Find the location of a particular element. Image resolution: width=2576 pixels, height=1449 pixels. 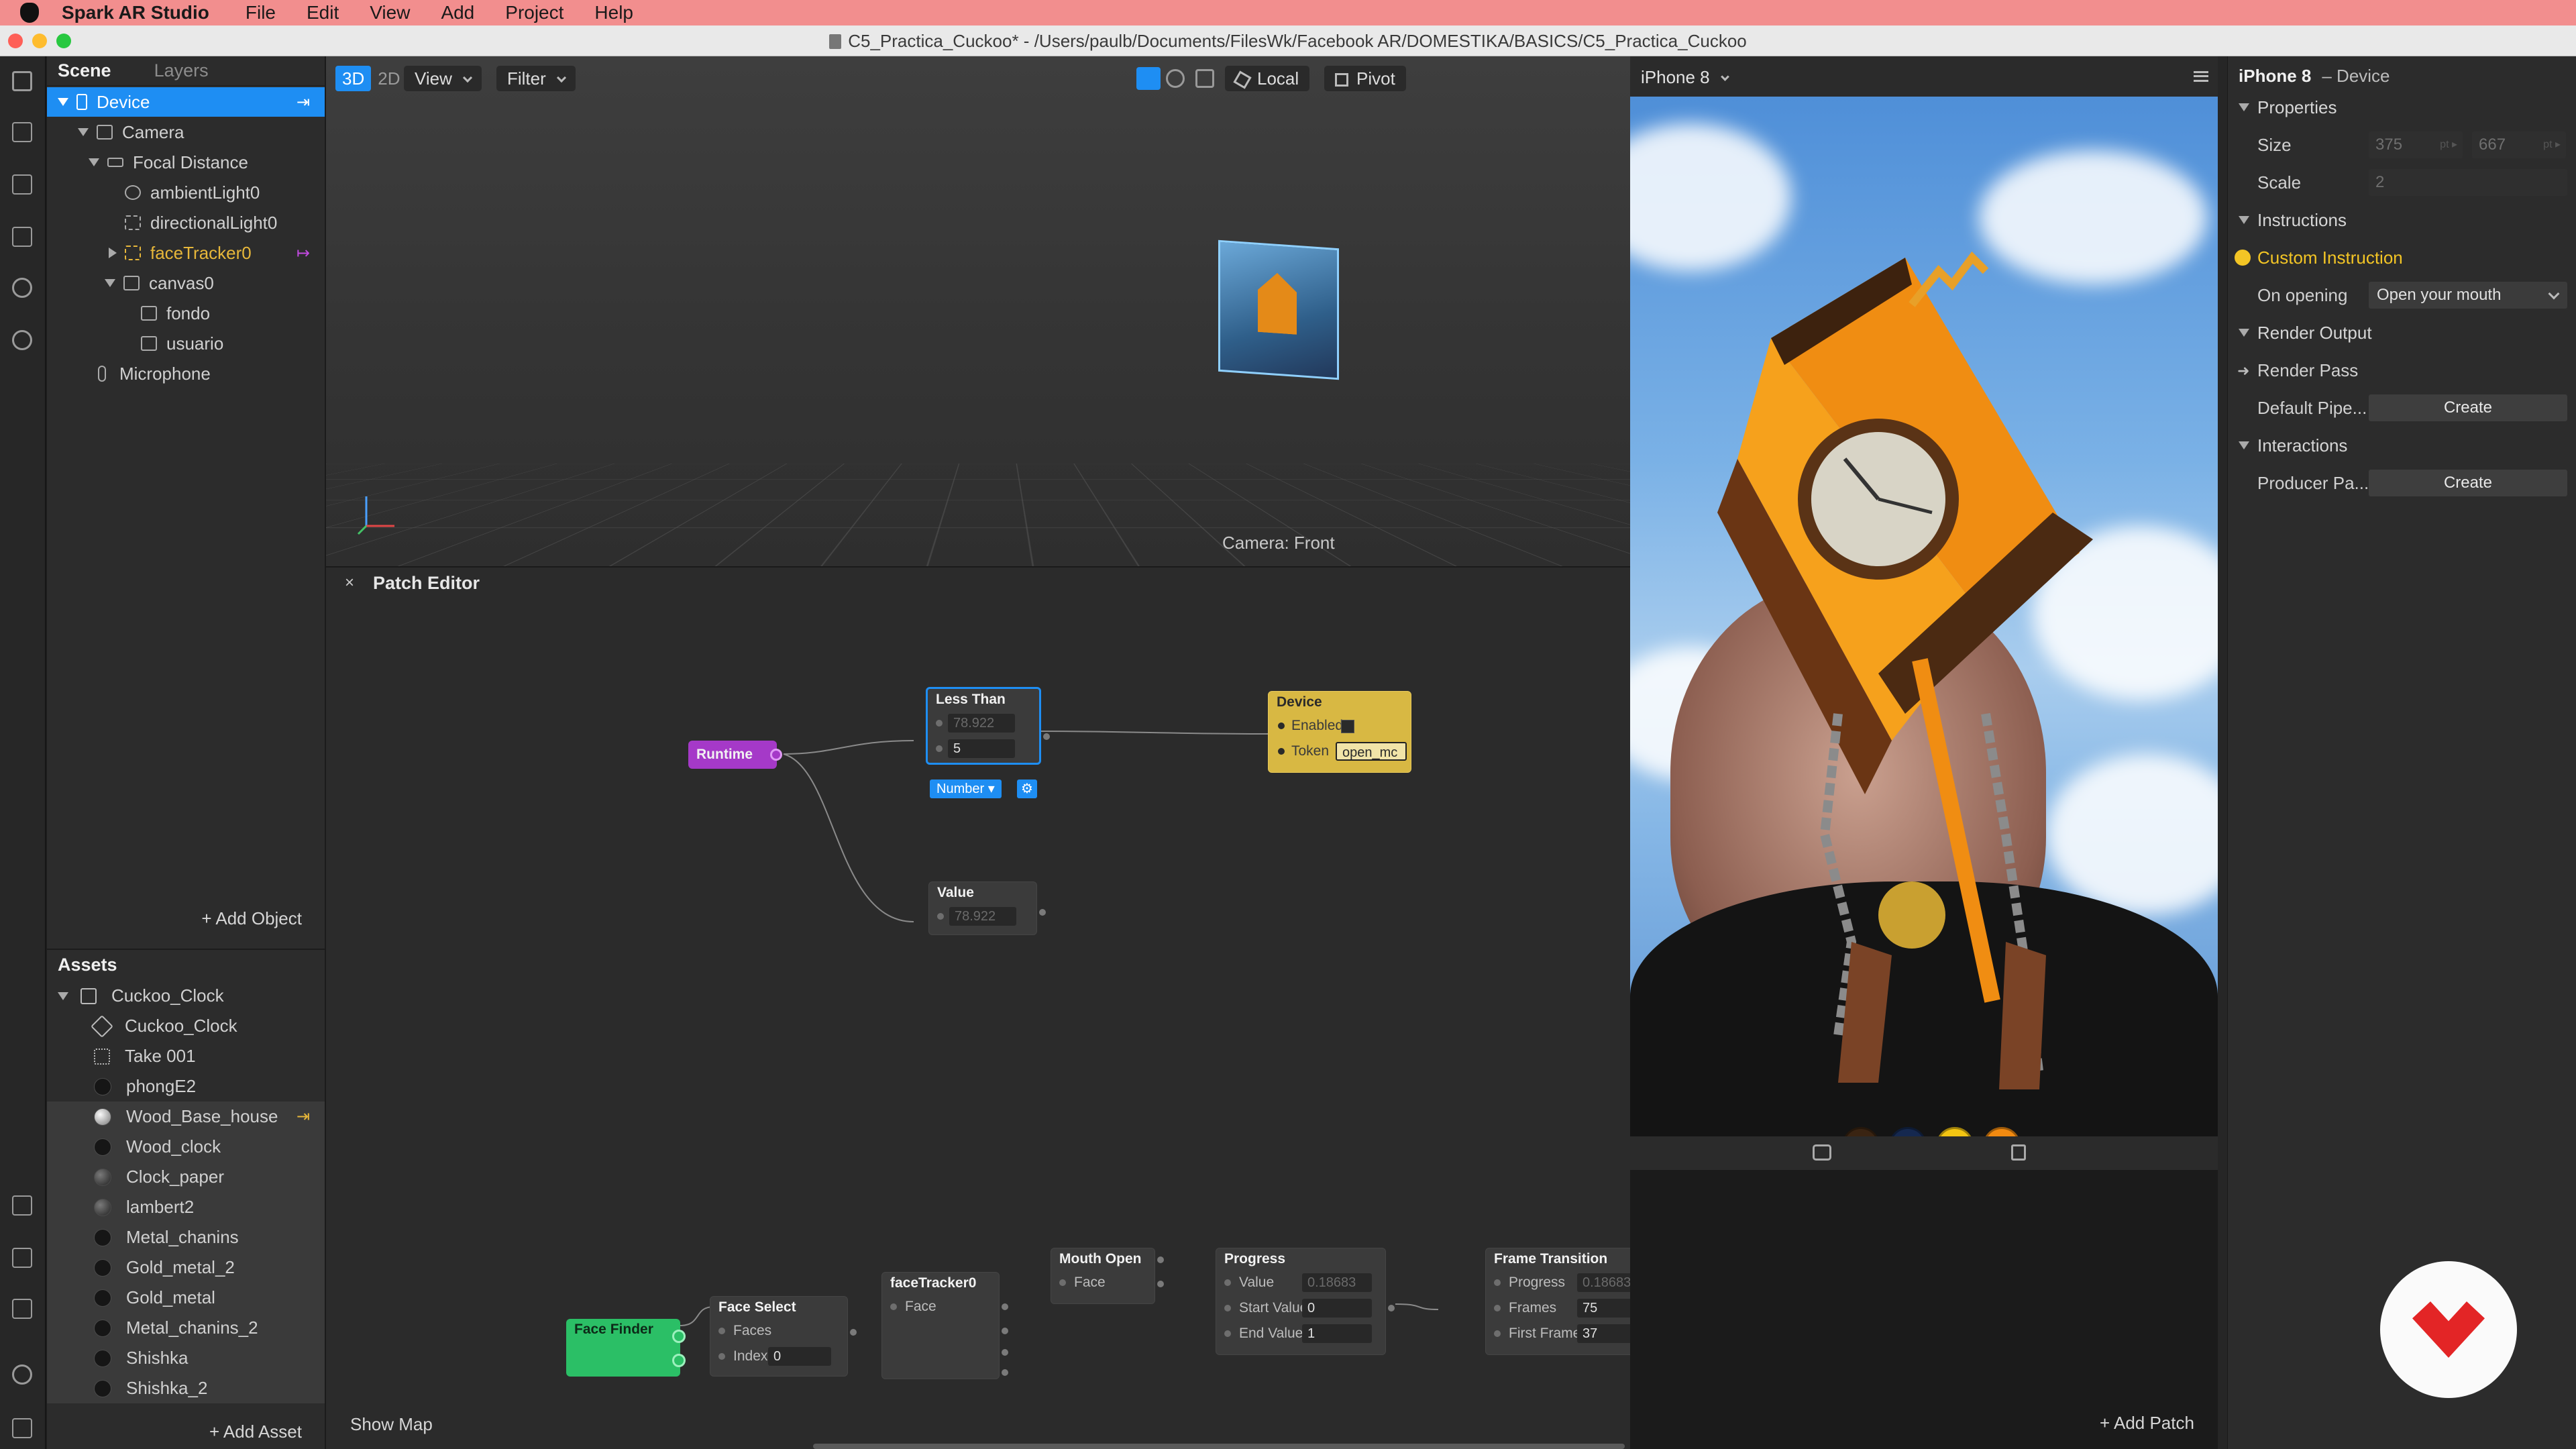

start-value-field: 0 is located at coordinates (1337, 1308).